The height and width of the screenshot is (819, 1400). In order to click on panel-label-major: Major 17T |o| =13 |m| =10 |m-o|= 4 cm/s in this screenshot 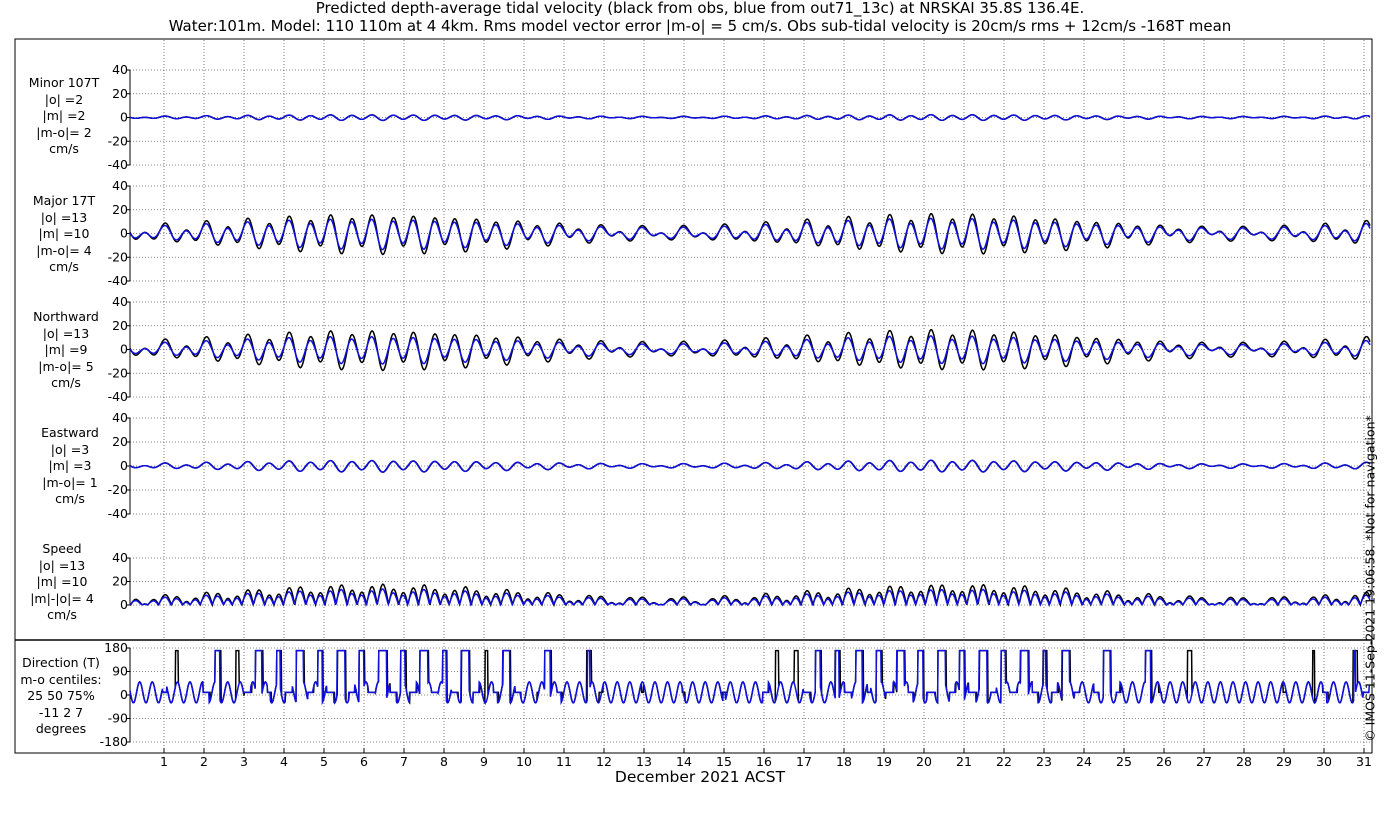, I will do `click(64, 234)`.